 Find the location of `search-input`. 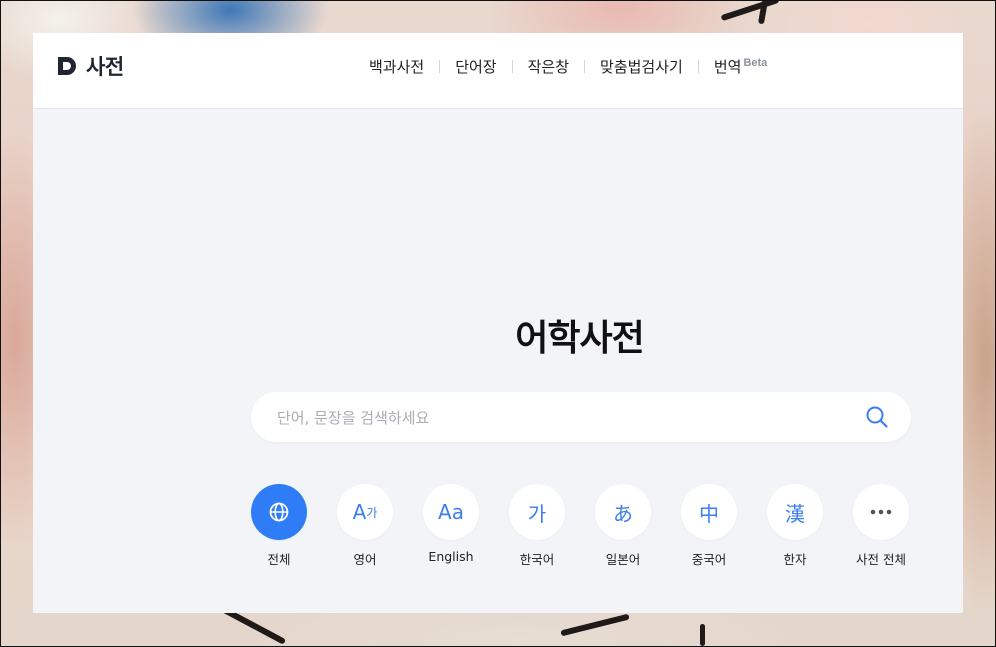

search-input is located at coordinates (562, 418).